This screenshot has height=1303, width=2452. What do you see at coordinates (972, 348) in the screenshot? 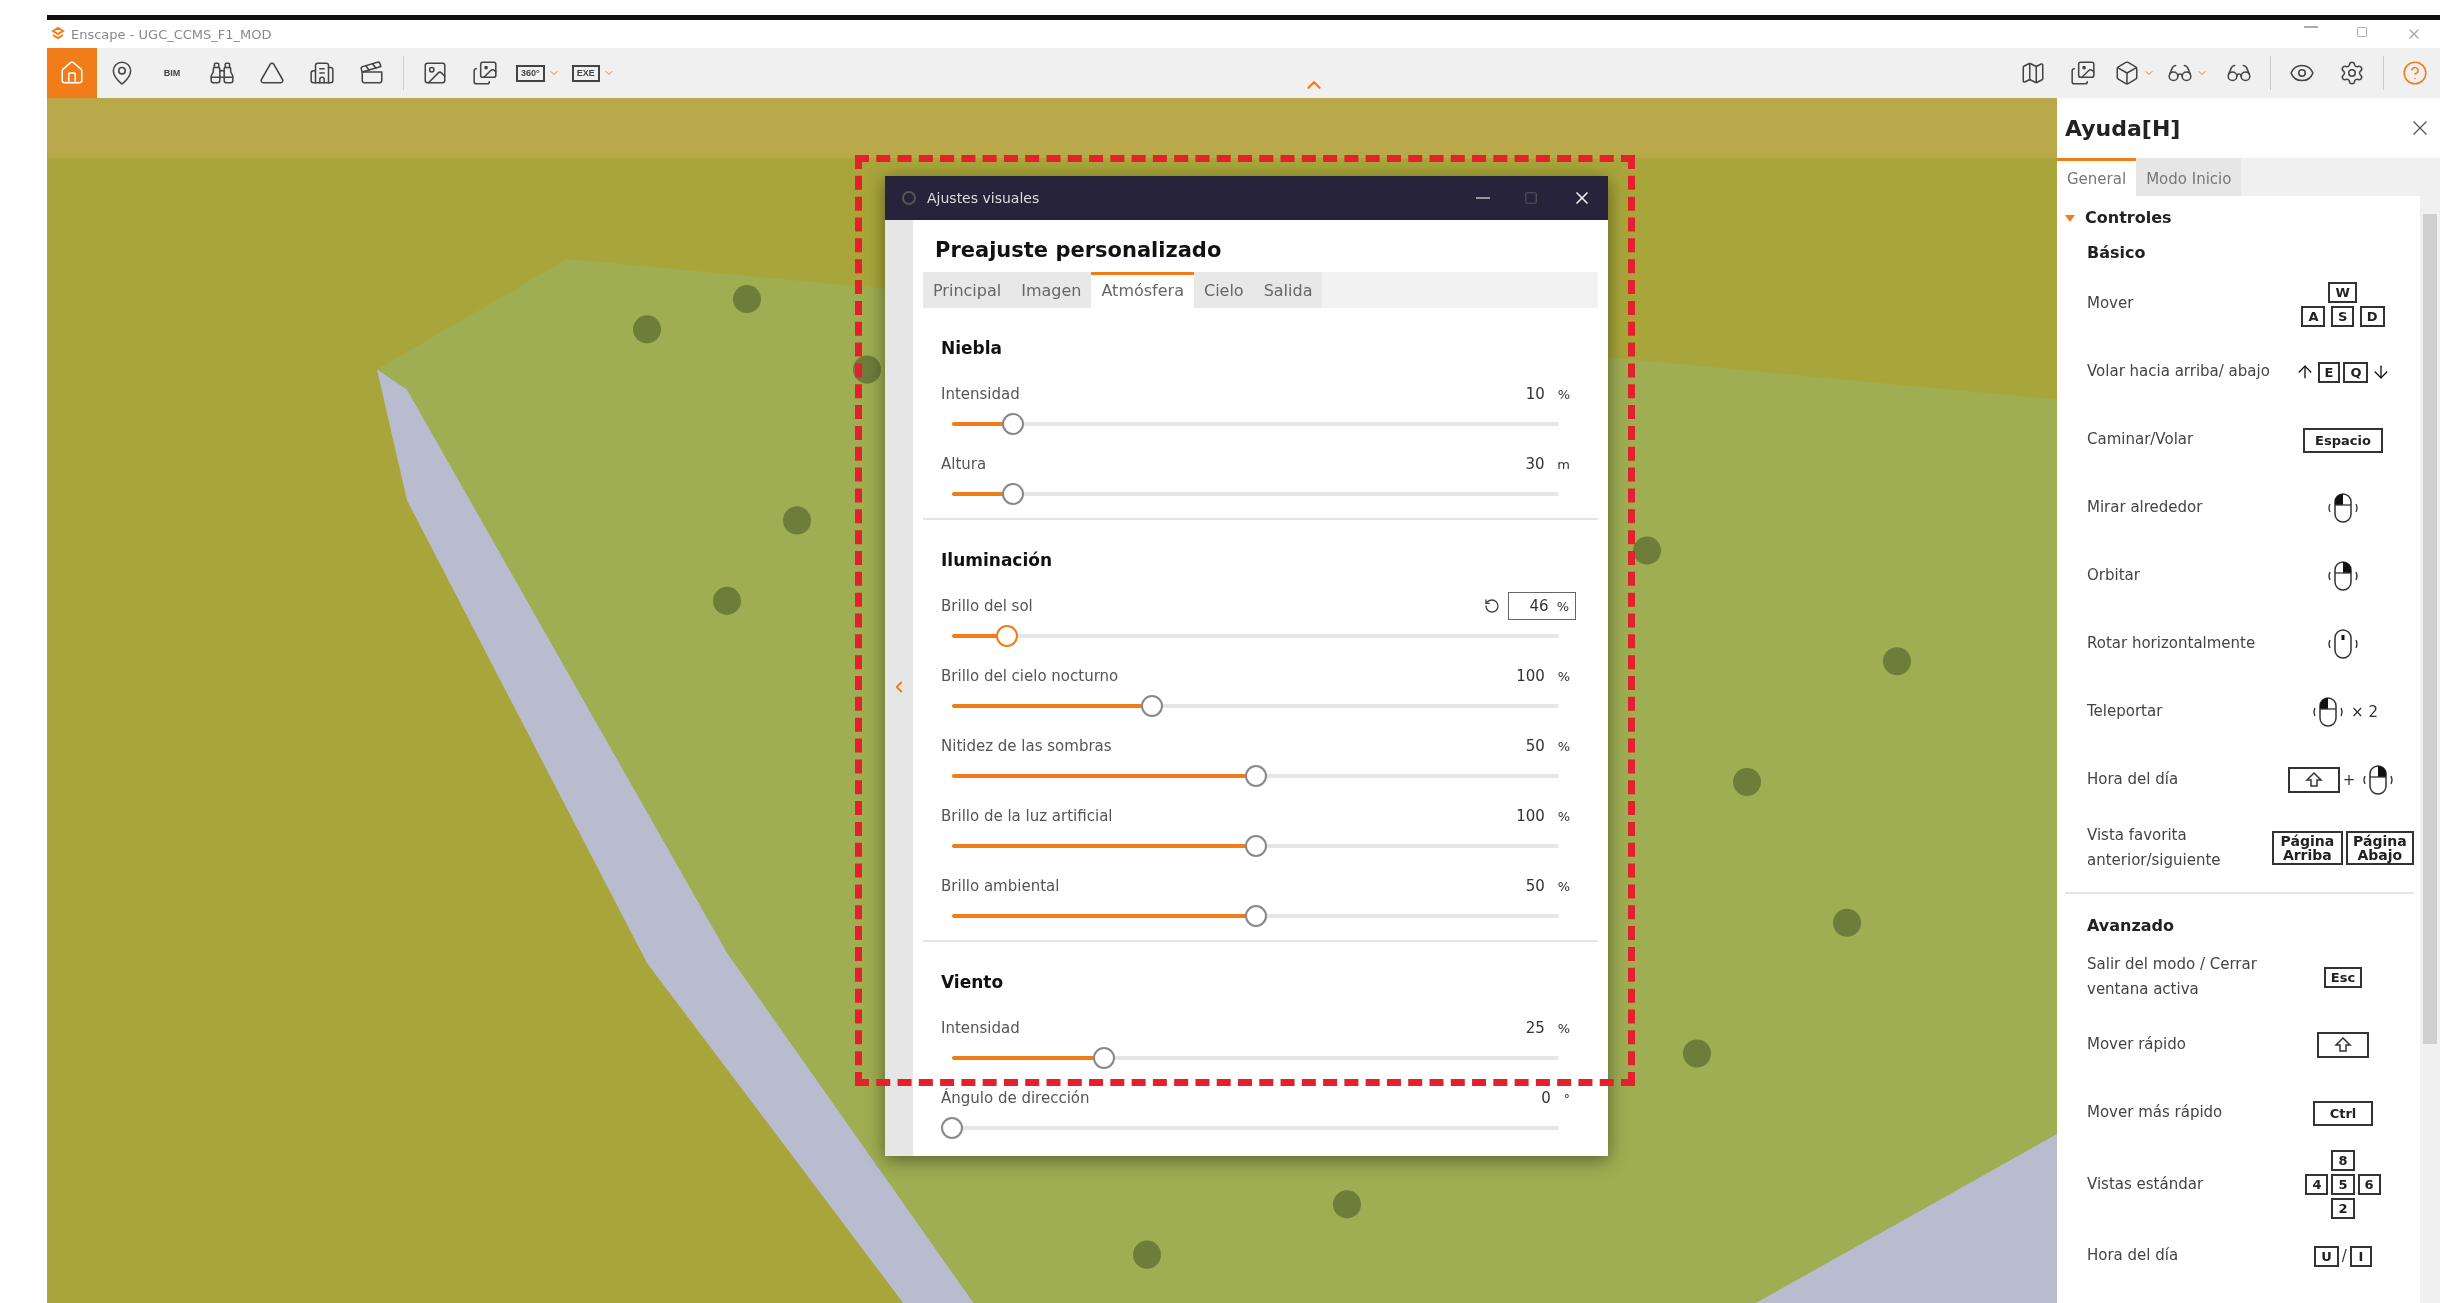
I see `section-title: Niebla` at bounding box center [972, 348].